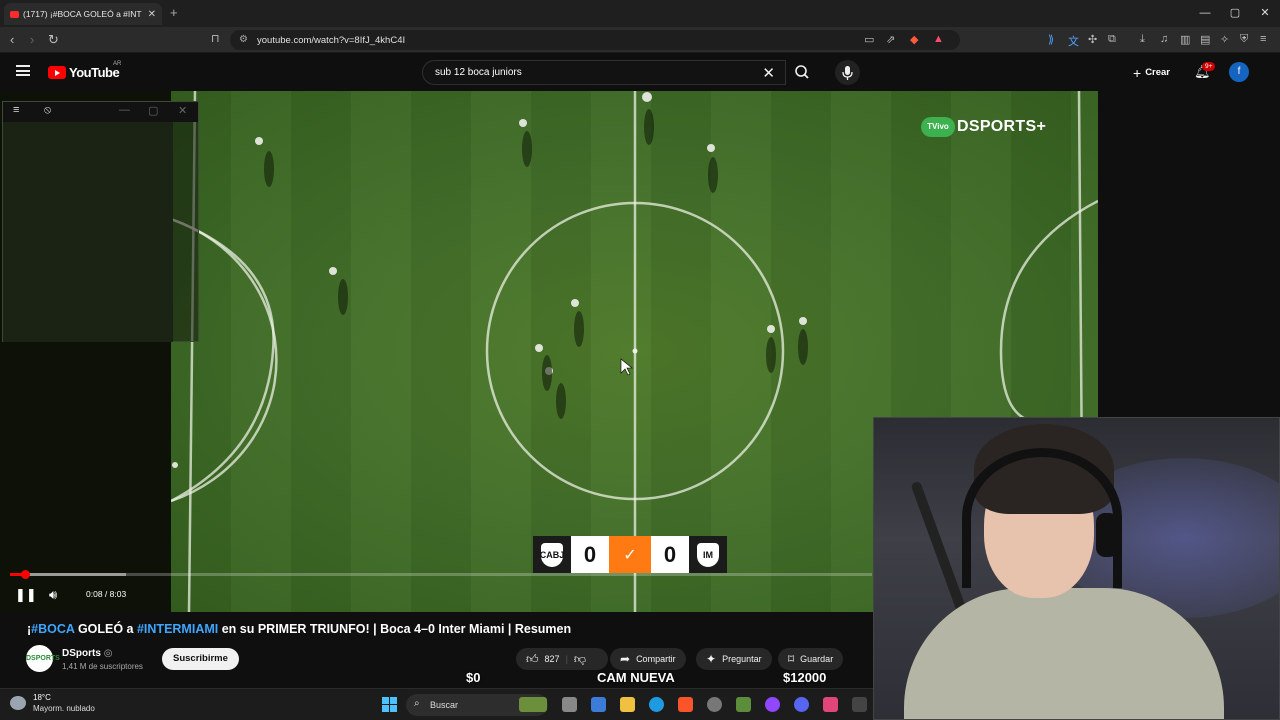 Image resolution: width=1280 pixels, height=720 pixels. What do you see at coordinates (743, 704) in the screenshot?
I see `minecraft-icon` at bounding box center [743, 704].